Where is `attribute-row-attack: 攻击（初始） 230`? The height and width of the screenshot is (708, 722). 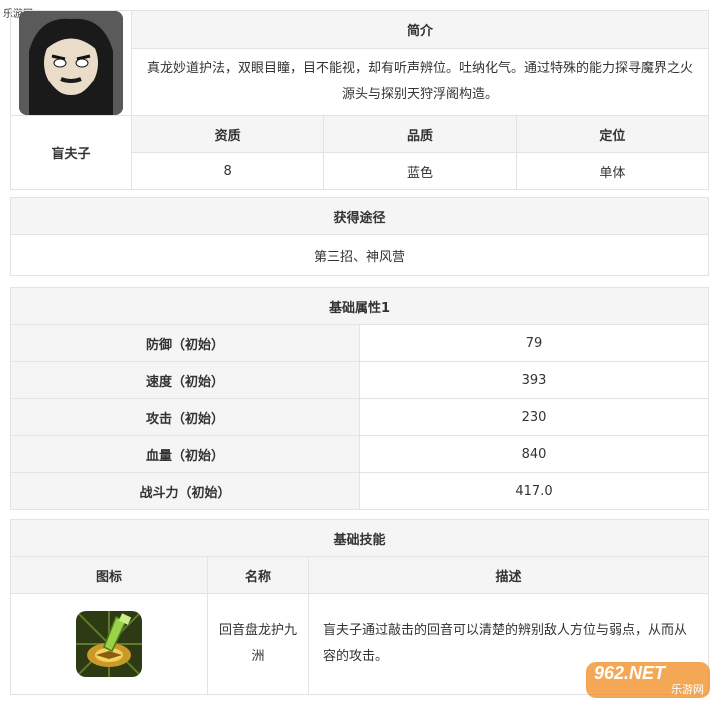
attribute-row-attack: 攻击（初始） 230 is located at coordinates (359, 417).